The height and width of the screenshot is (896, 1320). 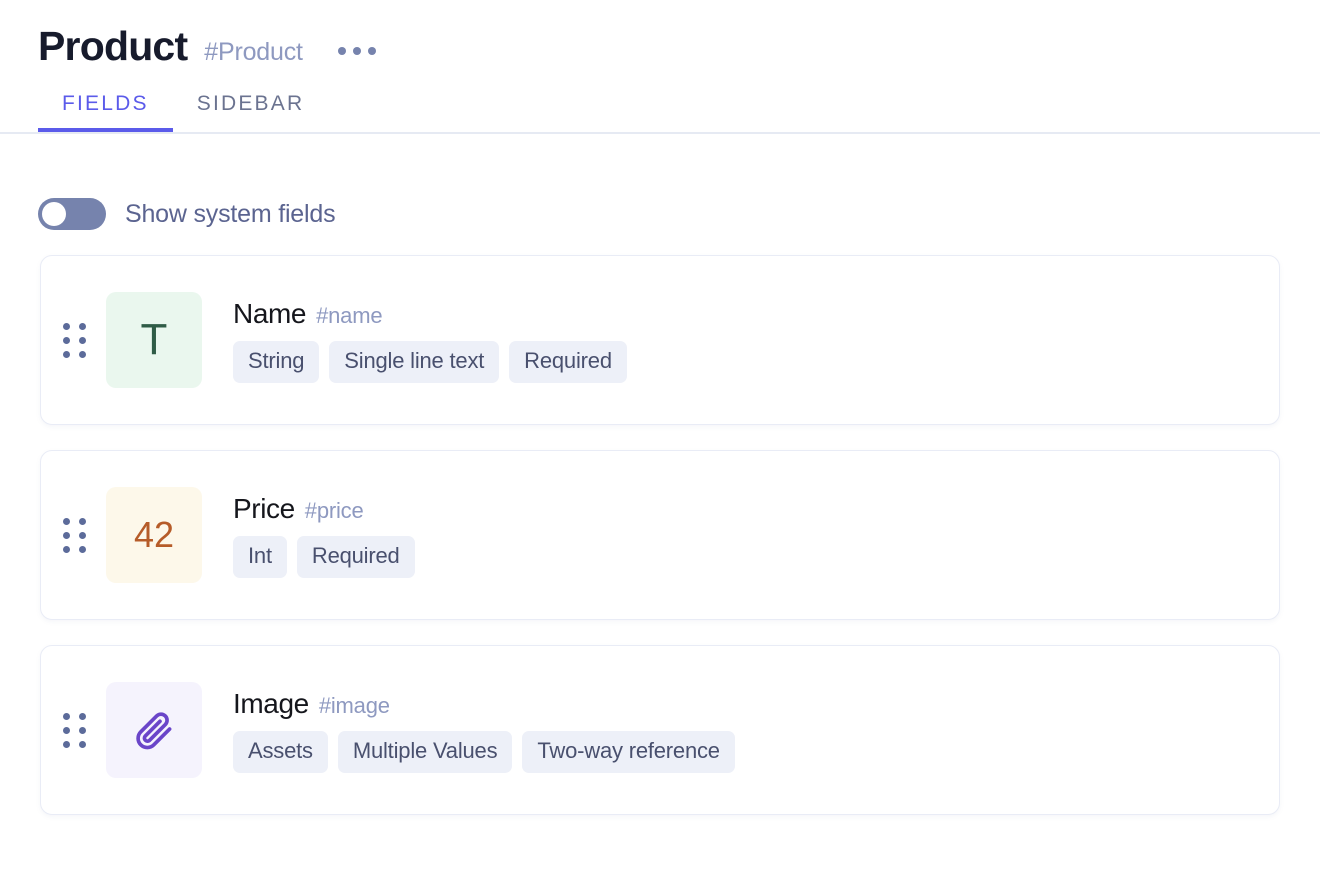 What do you see at coordinates (414, 361) in the screenshot?
I see `field-chip: Single line text` at bounding box center [414, 361].